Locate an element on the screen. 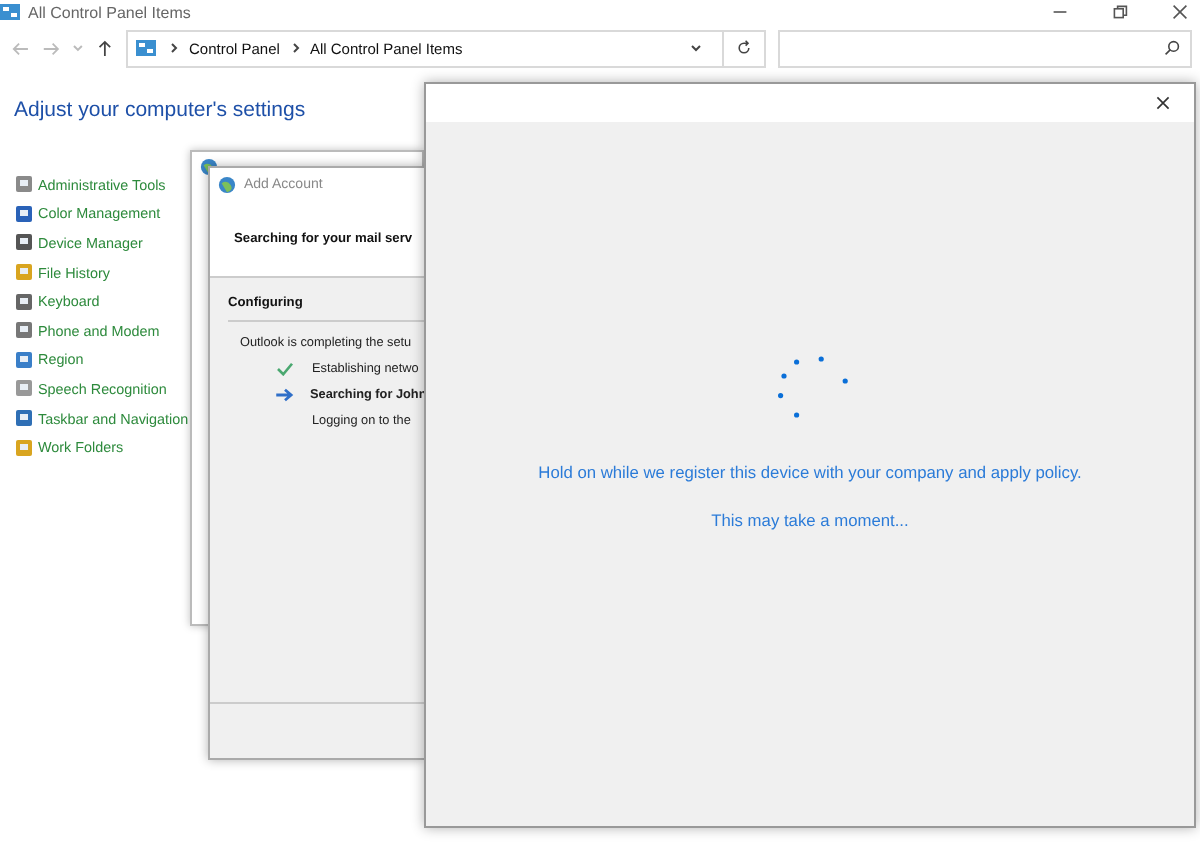 This screenshot has height=848, width=1200. spinner-icon is located at coordinates (814, 384).